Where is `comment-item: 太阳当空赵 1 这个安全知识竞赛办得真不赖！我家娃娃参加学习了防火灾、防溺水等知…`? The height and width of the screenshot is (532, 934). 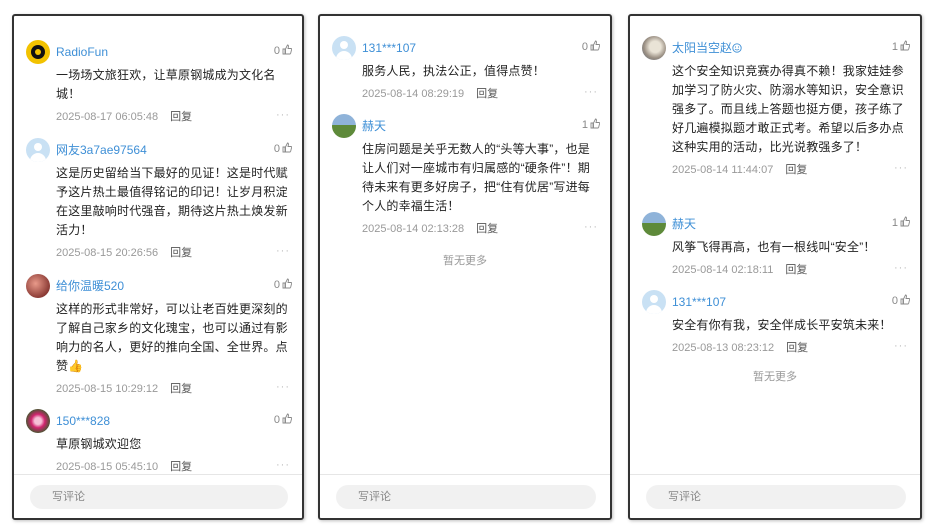 comment-item: 太阳当空赵 1 这个安全知识竞赛办得真不赖！我家娃娃参加学习了防火灾、防溺水等知… is located at coordinates (775, 107).